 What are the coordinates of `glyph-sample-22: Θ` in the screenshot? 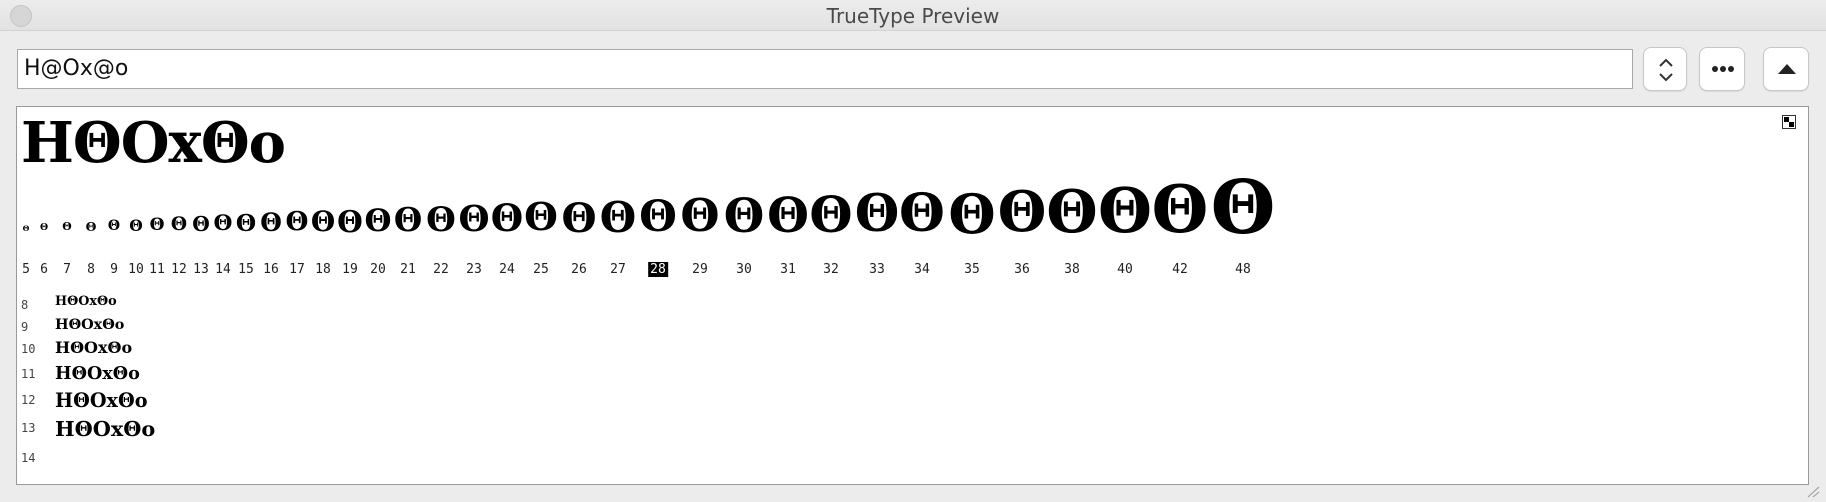 It's located at (441, 220).